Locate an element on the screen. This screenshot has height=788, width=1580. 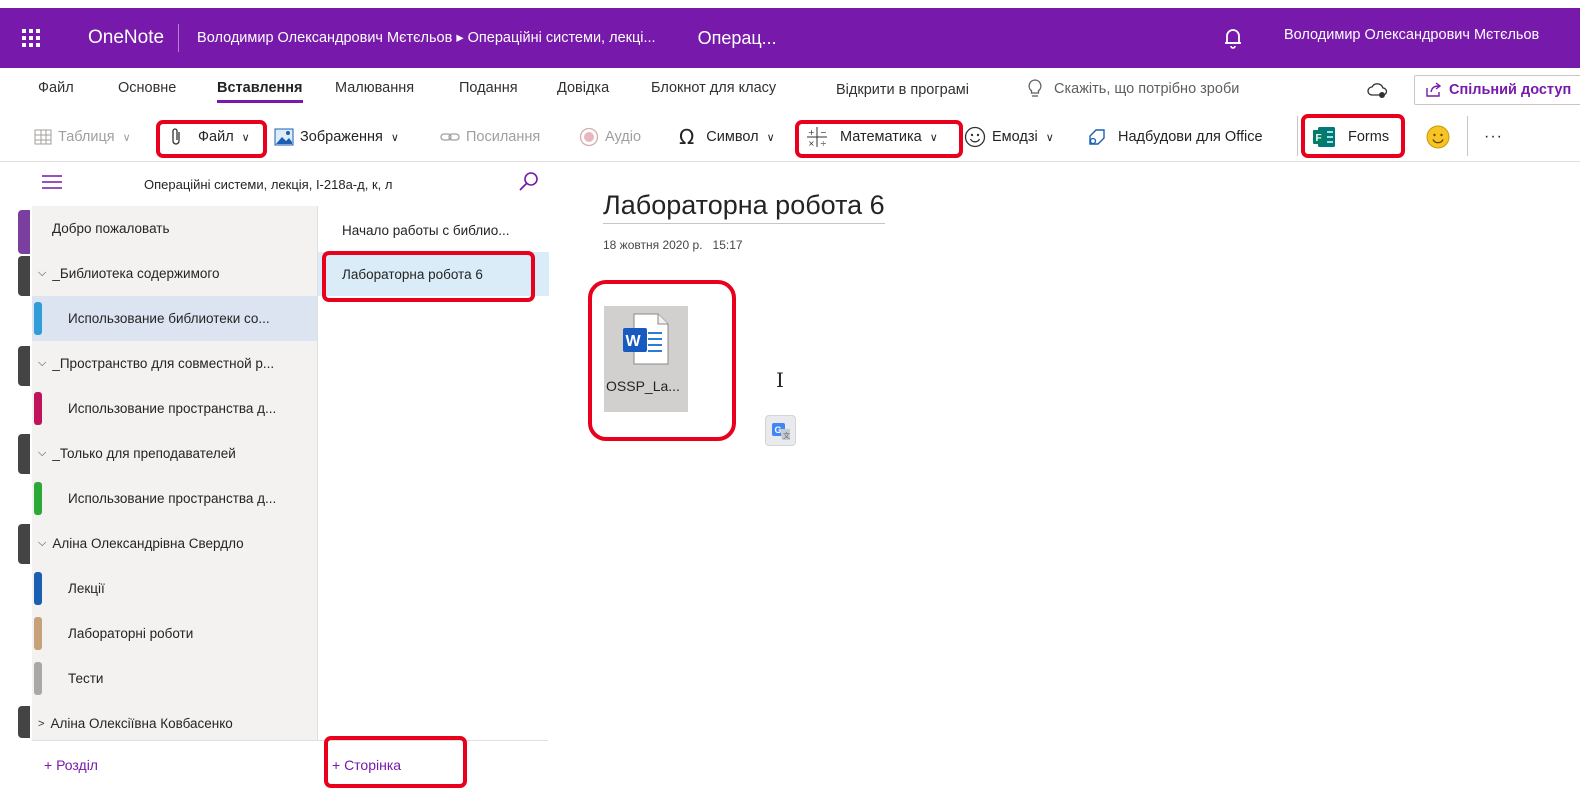
emoji-feedback-button is located at coordinates (1438, 137).